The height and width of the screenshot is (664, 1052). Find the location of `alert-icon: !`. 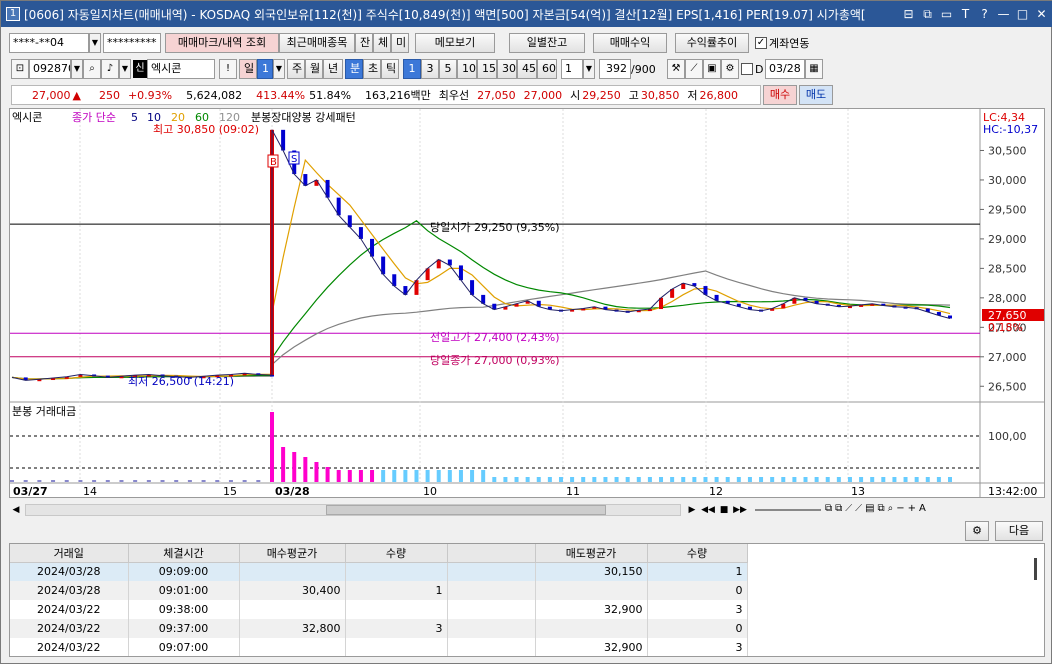

alert-icon: ! is located at coordinates (228, 69).